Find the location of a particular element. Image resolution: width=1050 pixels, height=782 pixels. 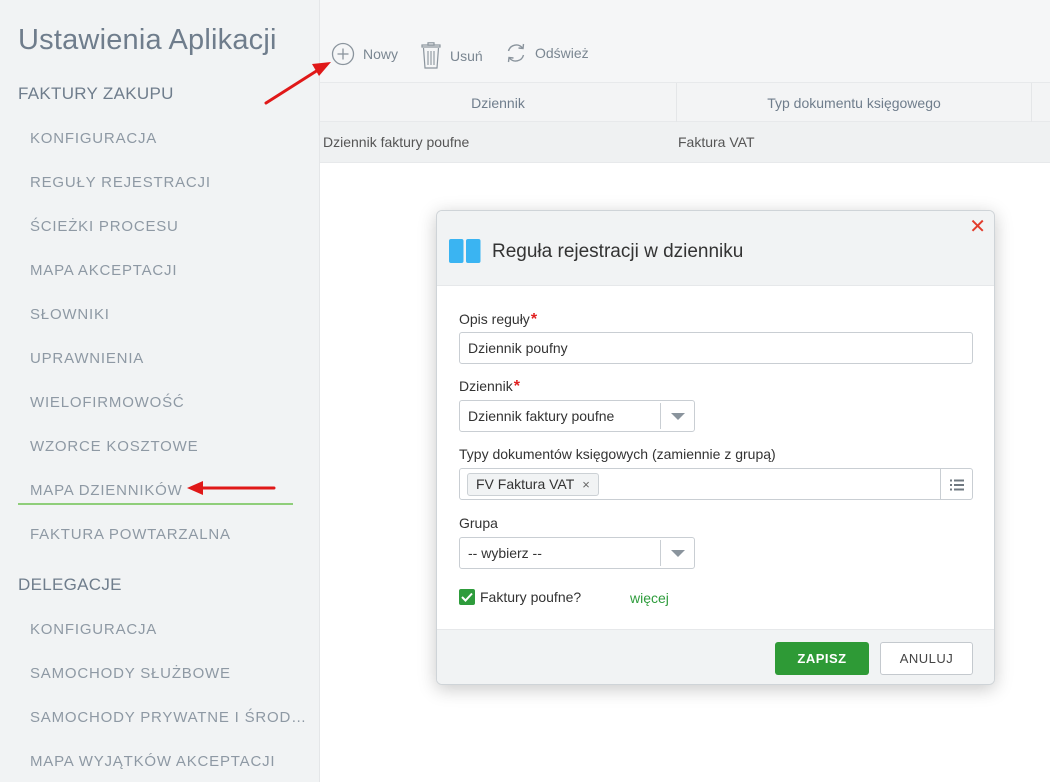

checkmark-icon is located at coordinates (467, 597).